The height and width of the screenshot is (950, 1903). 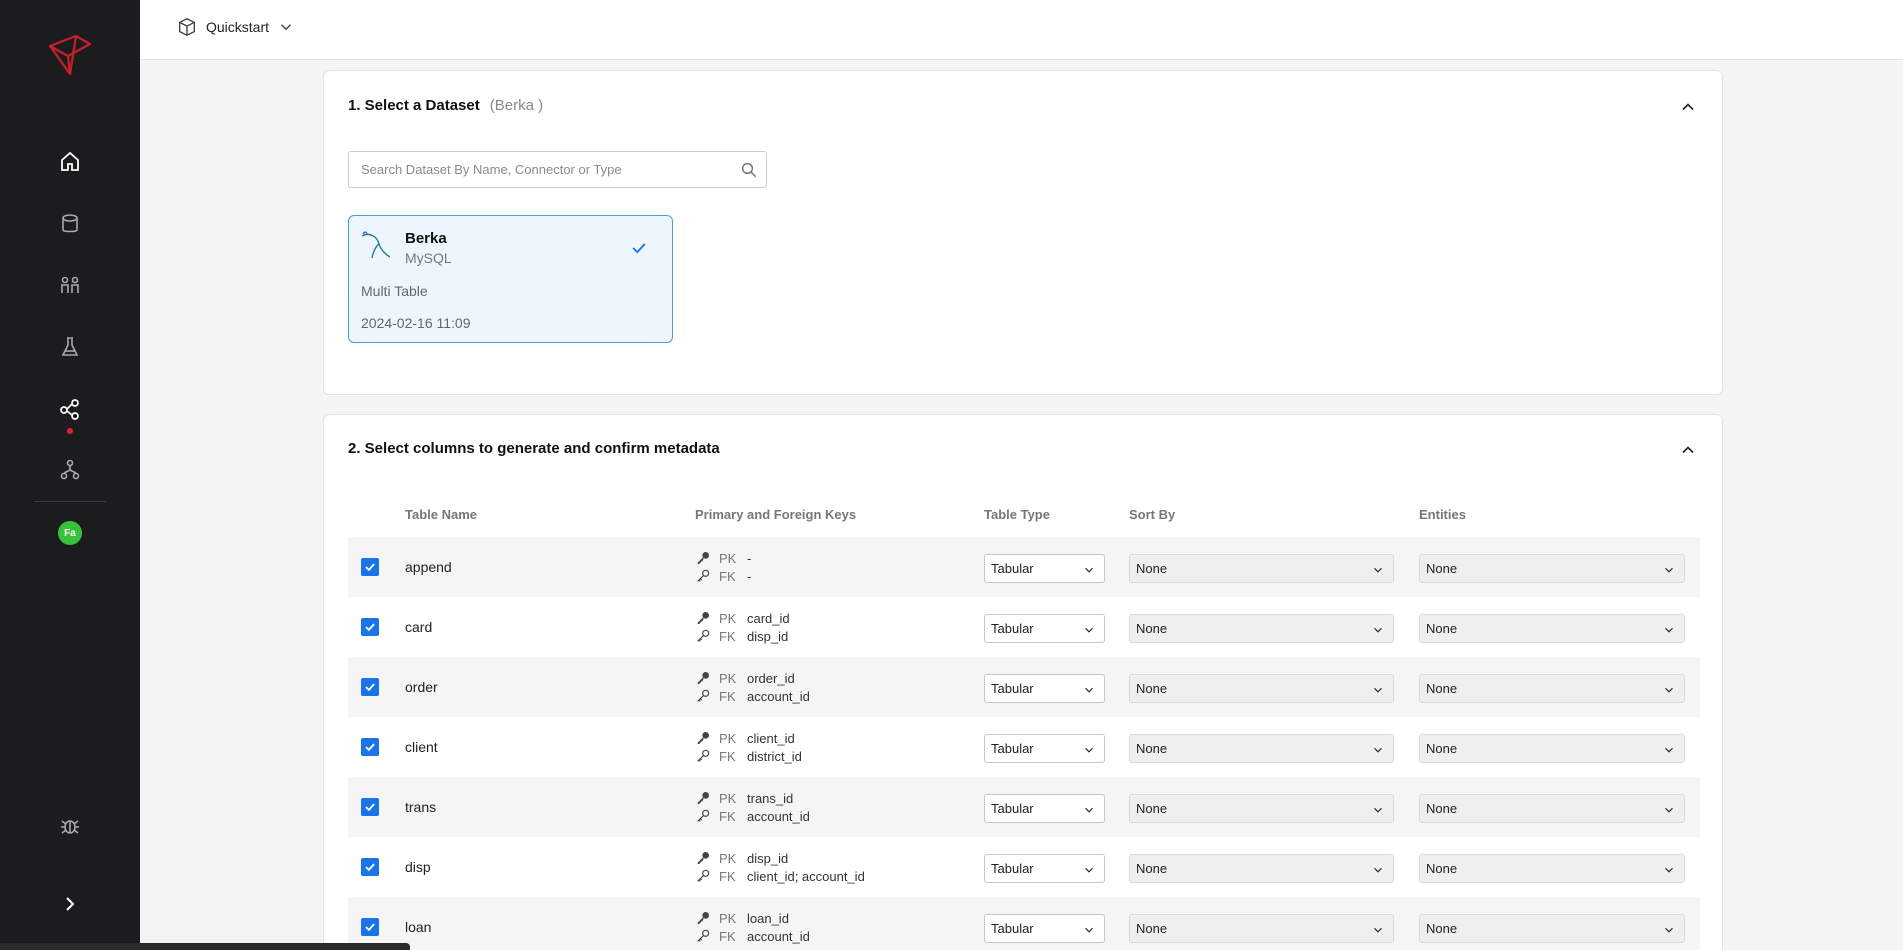 What do you see at coordinates (70, 533) in the screenshot?
I see `avatar: Fa` at bounding box center [70, 533].